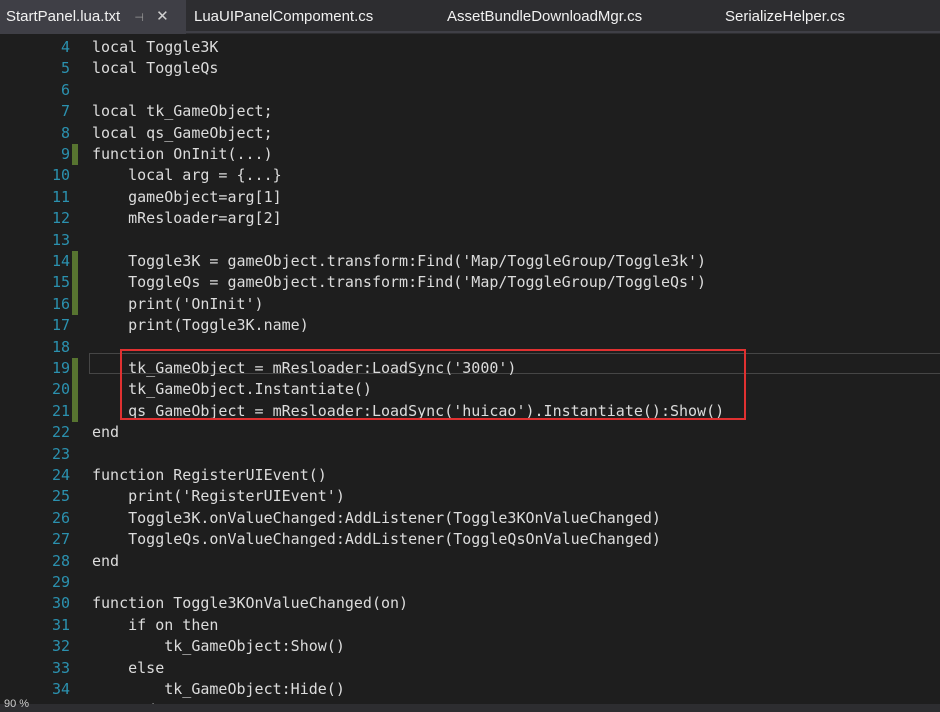  I want to click on code-line: print(Toggle3K.name), so click(200, 325).